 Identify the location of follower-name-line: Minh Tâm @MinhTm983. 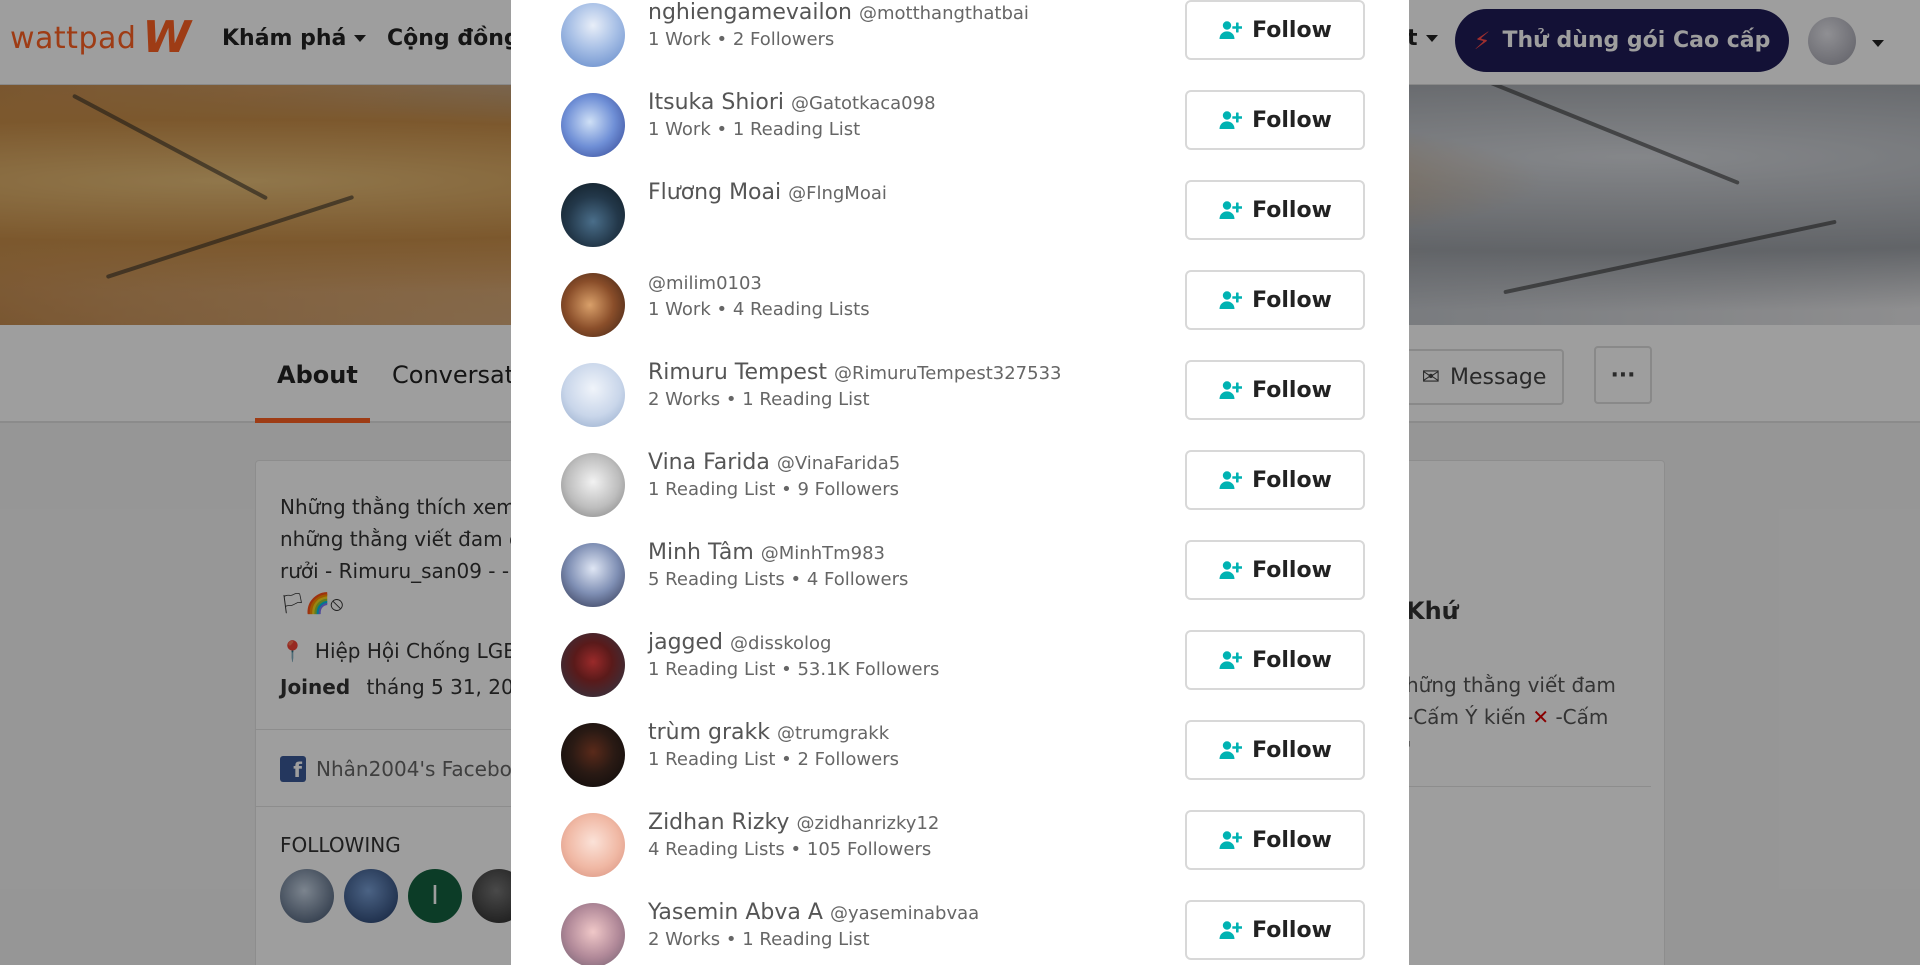
(778, 552).